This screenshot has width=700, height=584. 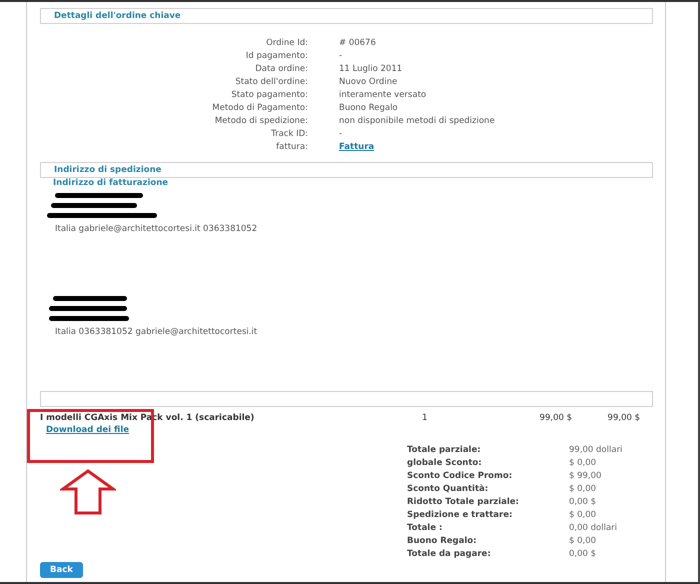 What do you see at coordinates (357, 43) in the screenshot?
I see `detail-value: # 00676` at bounding box center [357, 43].